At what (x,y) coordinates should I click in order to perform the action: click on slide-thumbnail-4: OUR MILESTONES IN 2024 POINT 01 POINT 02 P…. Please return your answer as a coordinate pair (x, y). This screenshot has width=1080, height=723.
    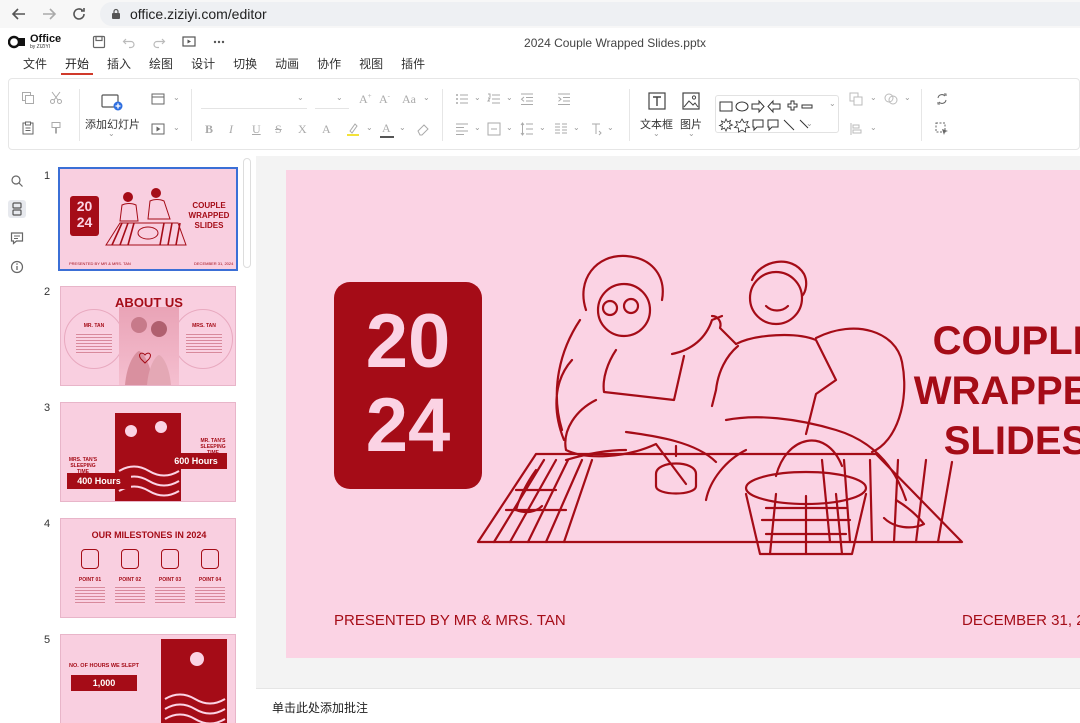
    Looking at the image, I should click on (148, 568).